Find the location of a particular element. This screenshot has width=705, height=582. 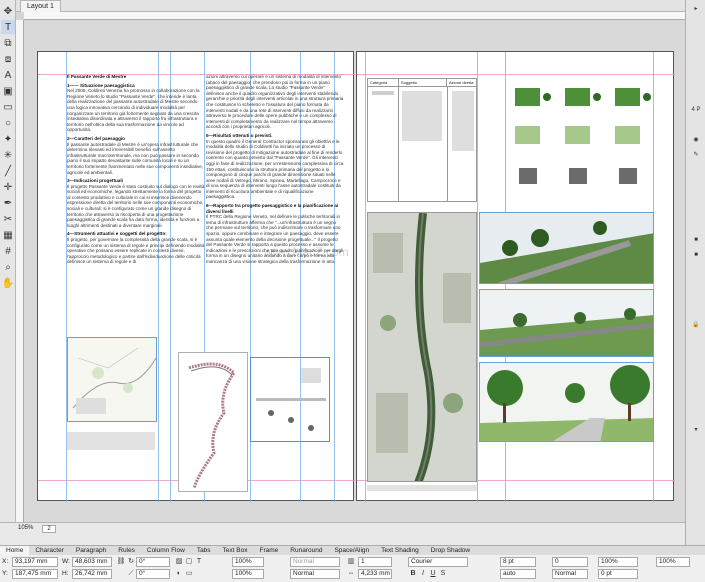

italic-icon: I is located at coordinates (423, 574).